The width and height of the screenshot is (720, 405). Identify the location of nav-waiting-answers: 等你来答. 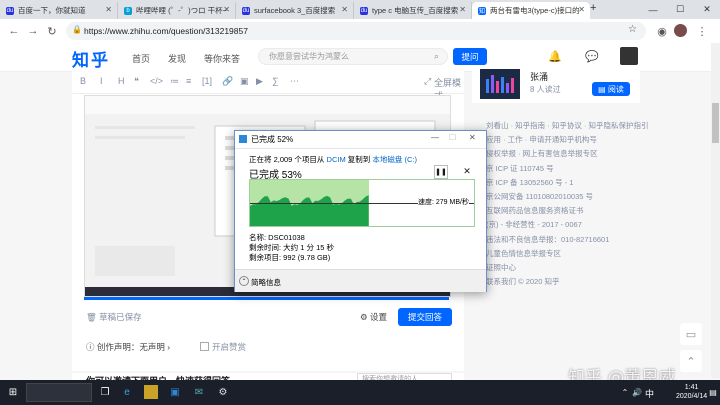
(222, 58).